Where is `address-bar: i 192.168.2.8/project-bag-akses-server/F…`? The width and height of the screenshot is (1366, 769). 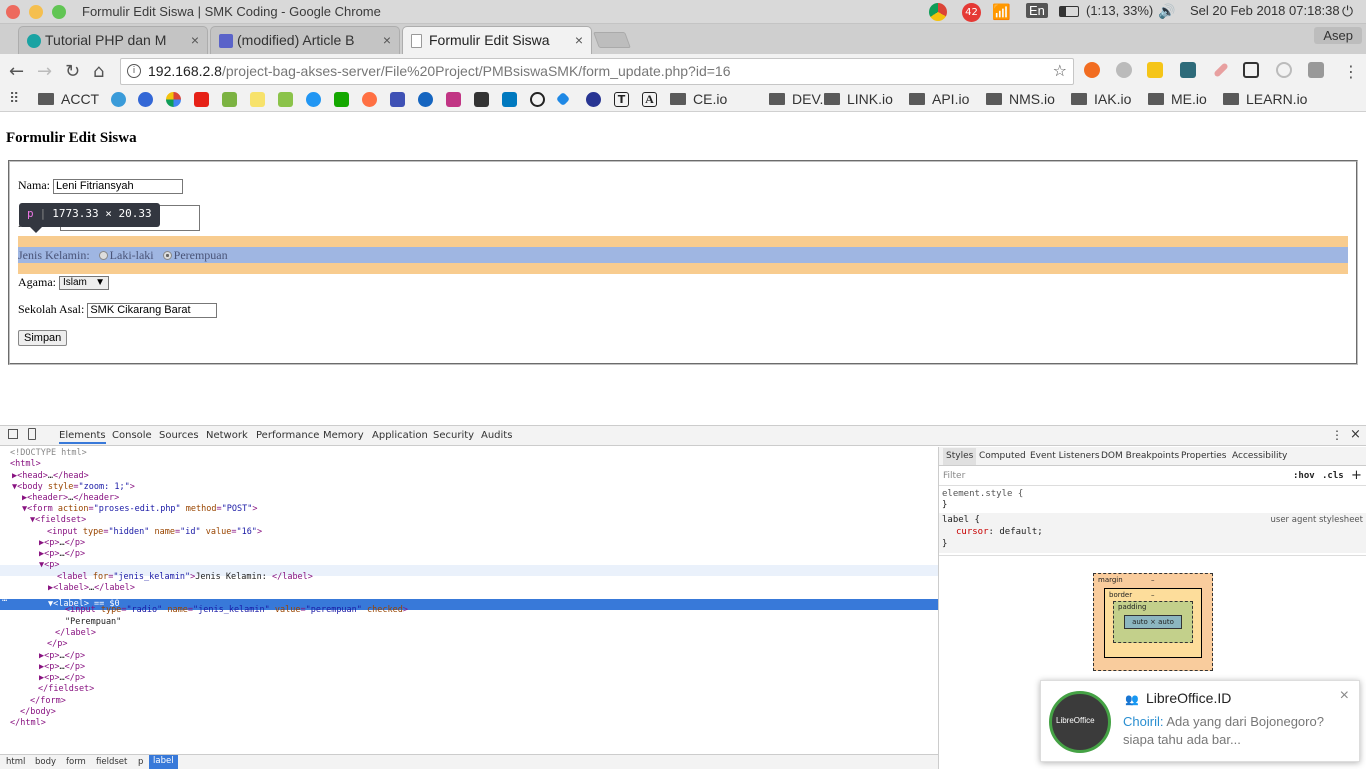 address-bar: i 192.168.2.8/project-bag-akses-server/F… is located at coordinates (597, 71).